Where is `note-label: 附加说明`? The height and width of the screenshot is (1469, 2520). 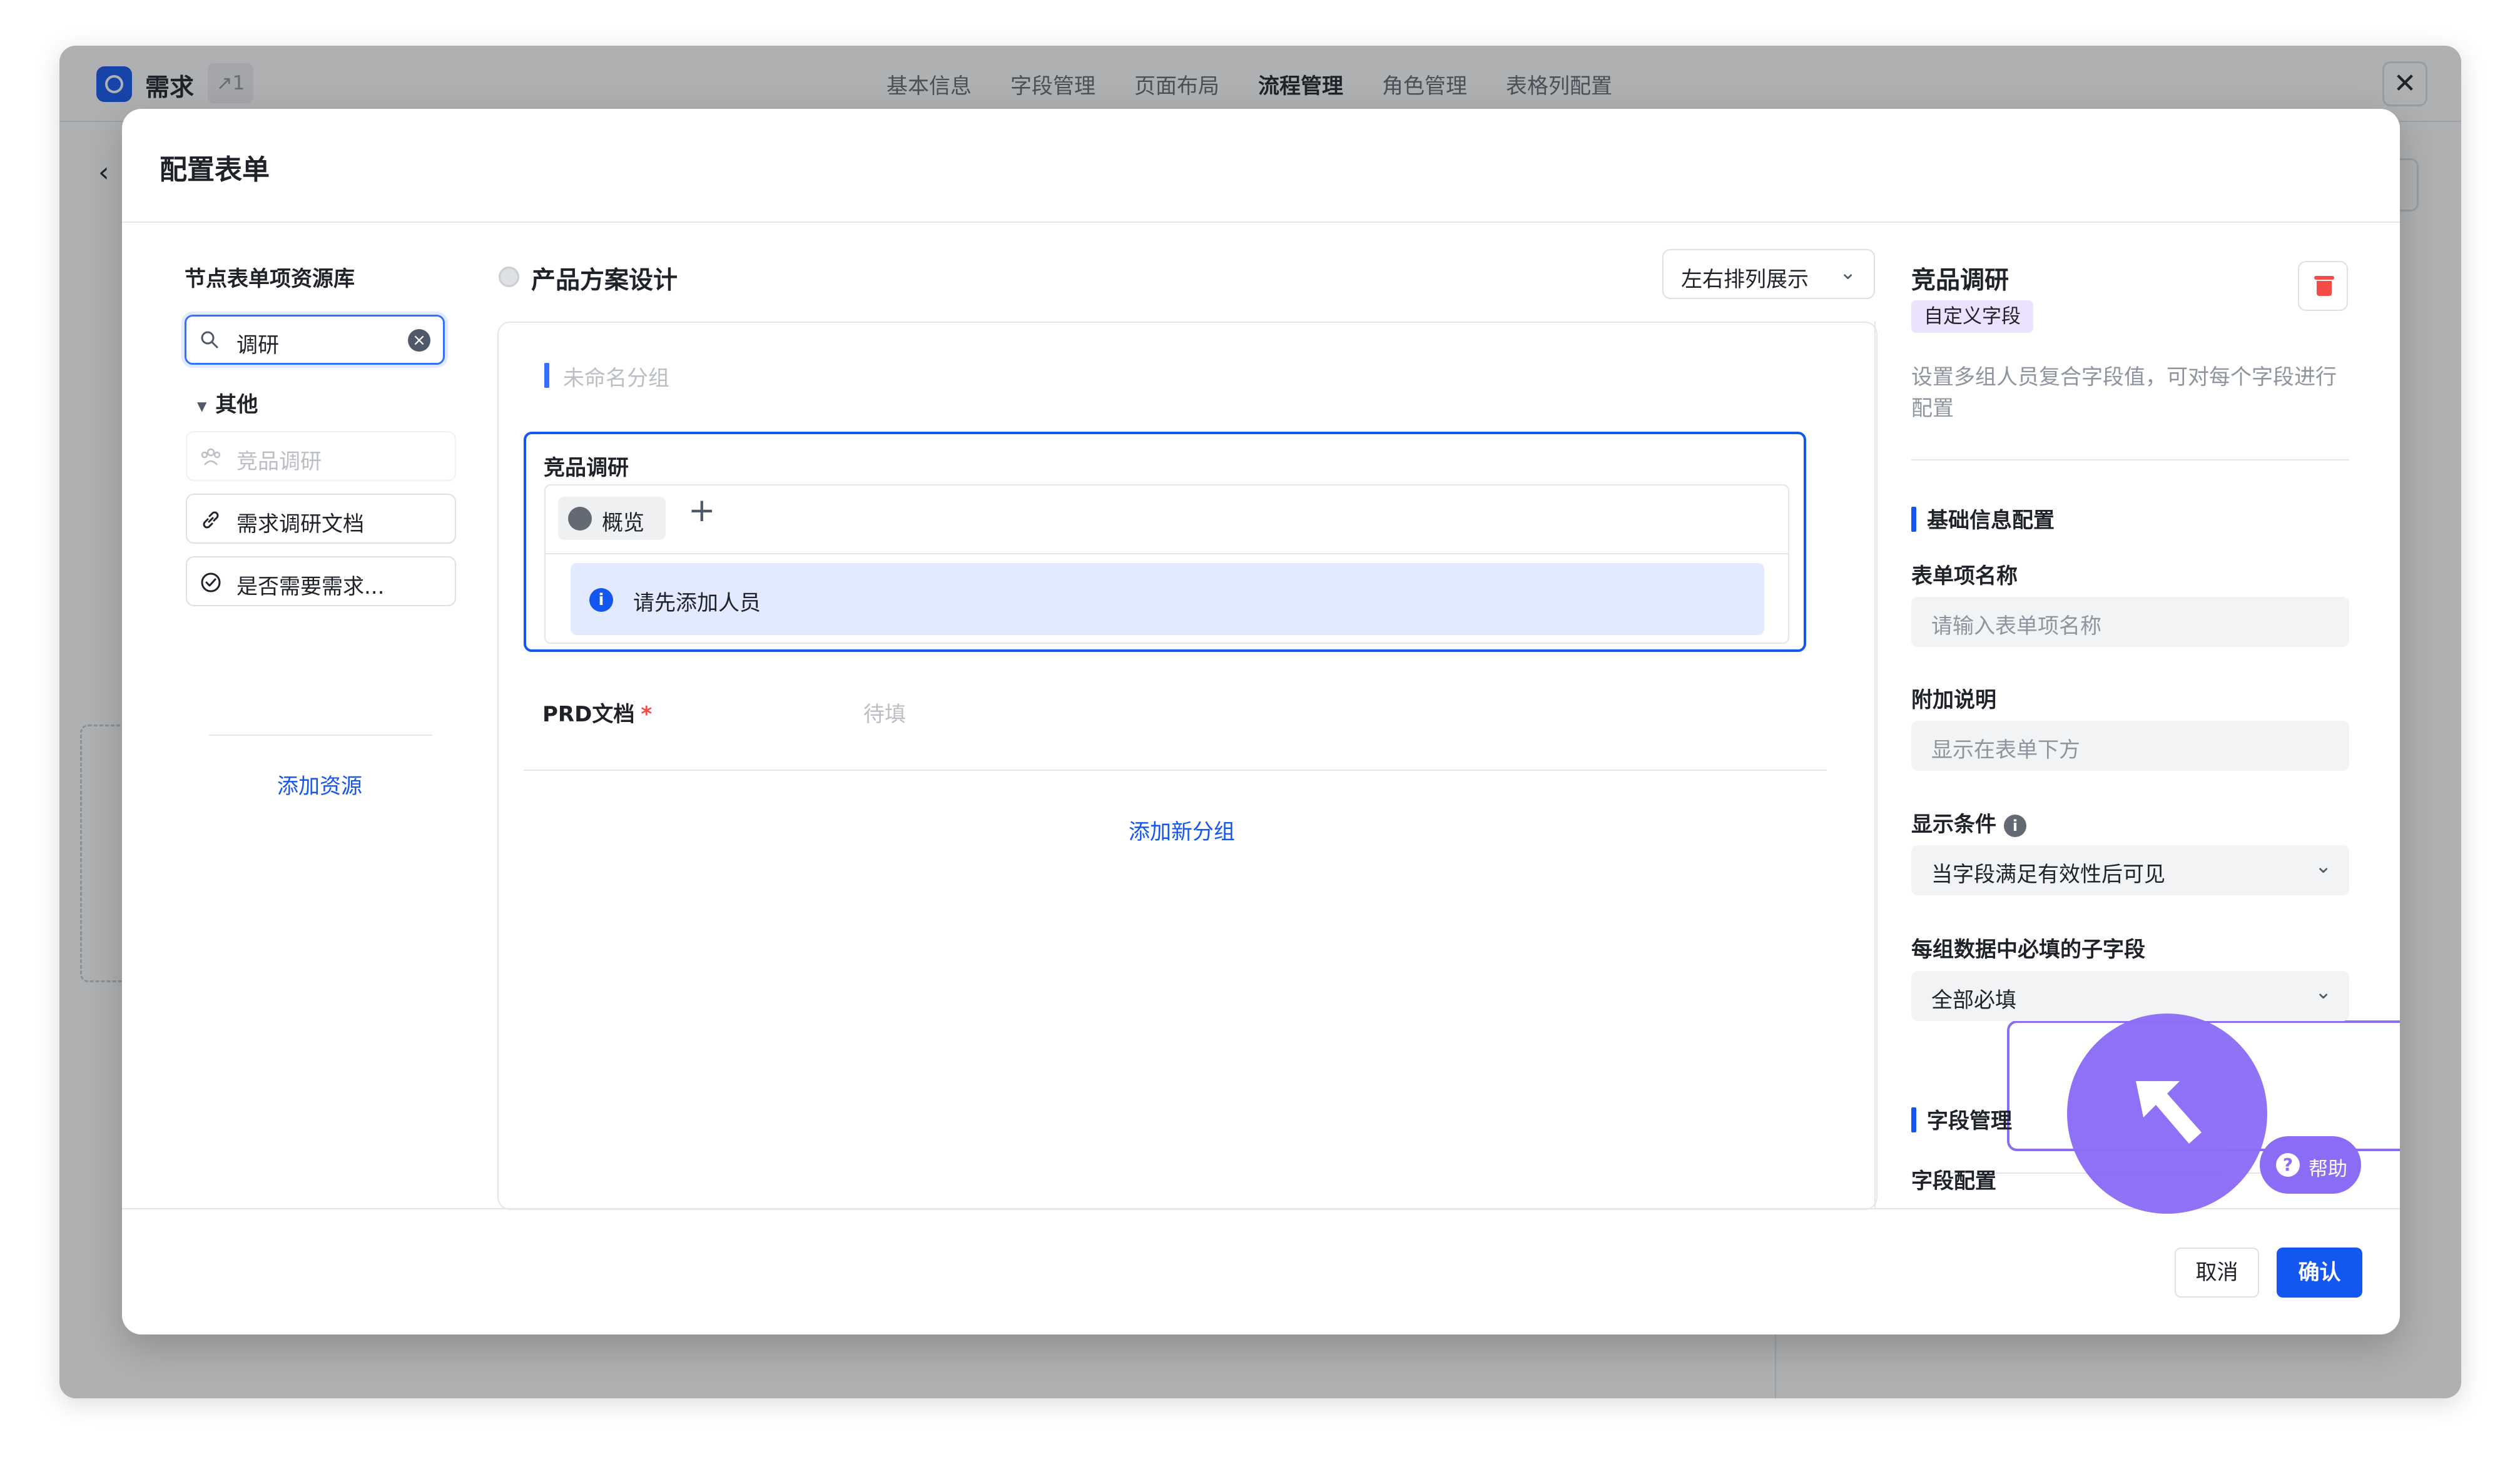
note-label: 附加说明 is located at coordinates (1953, 700).